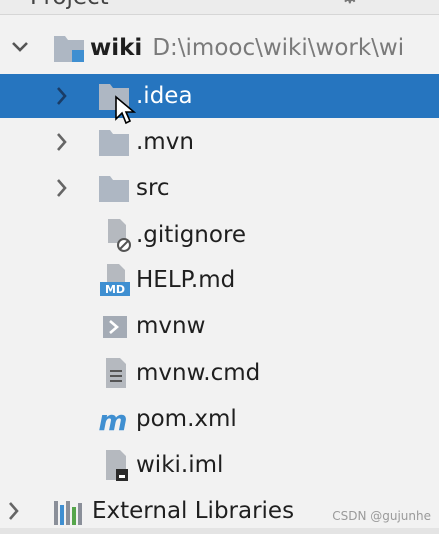 This screenshot has width=439, height=534. I want to click on project-panel-header: Project ⚙, so click(219, 7).